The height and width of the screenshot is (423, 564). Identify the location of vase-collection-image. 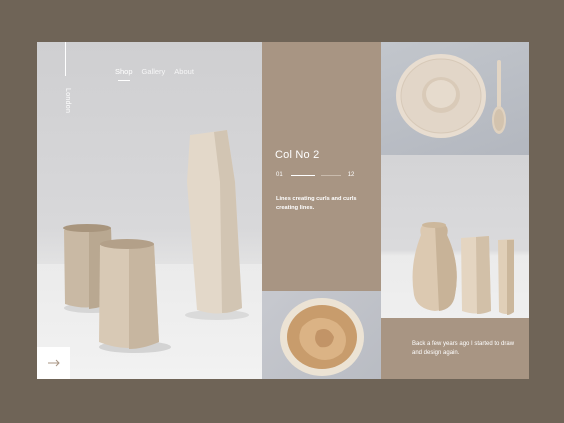
(455, 236).